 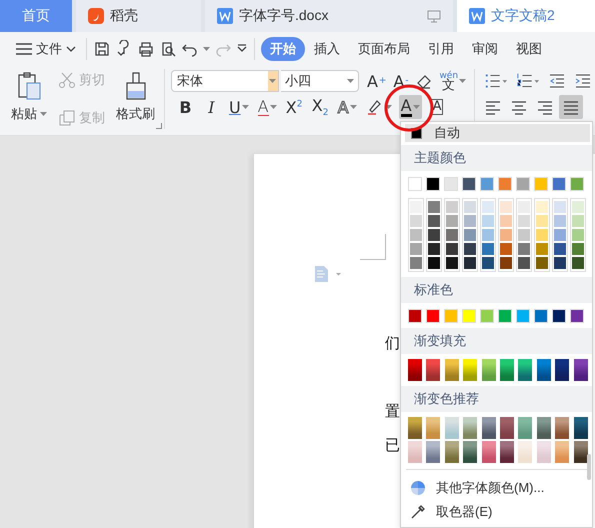 What do you see at coordinates (570, 107) in the screenshot?
I see `align-justify-button` at bounding box center [570, 107].